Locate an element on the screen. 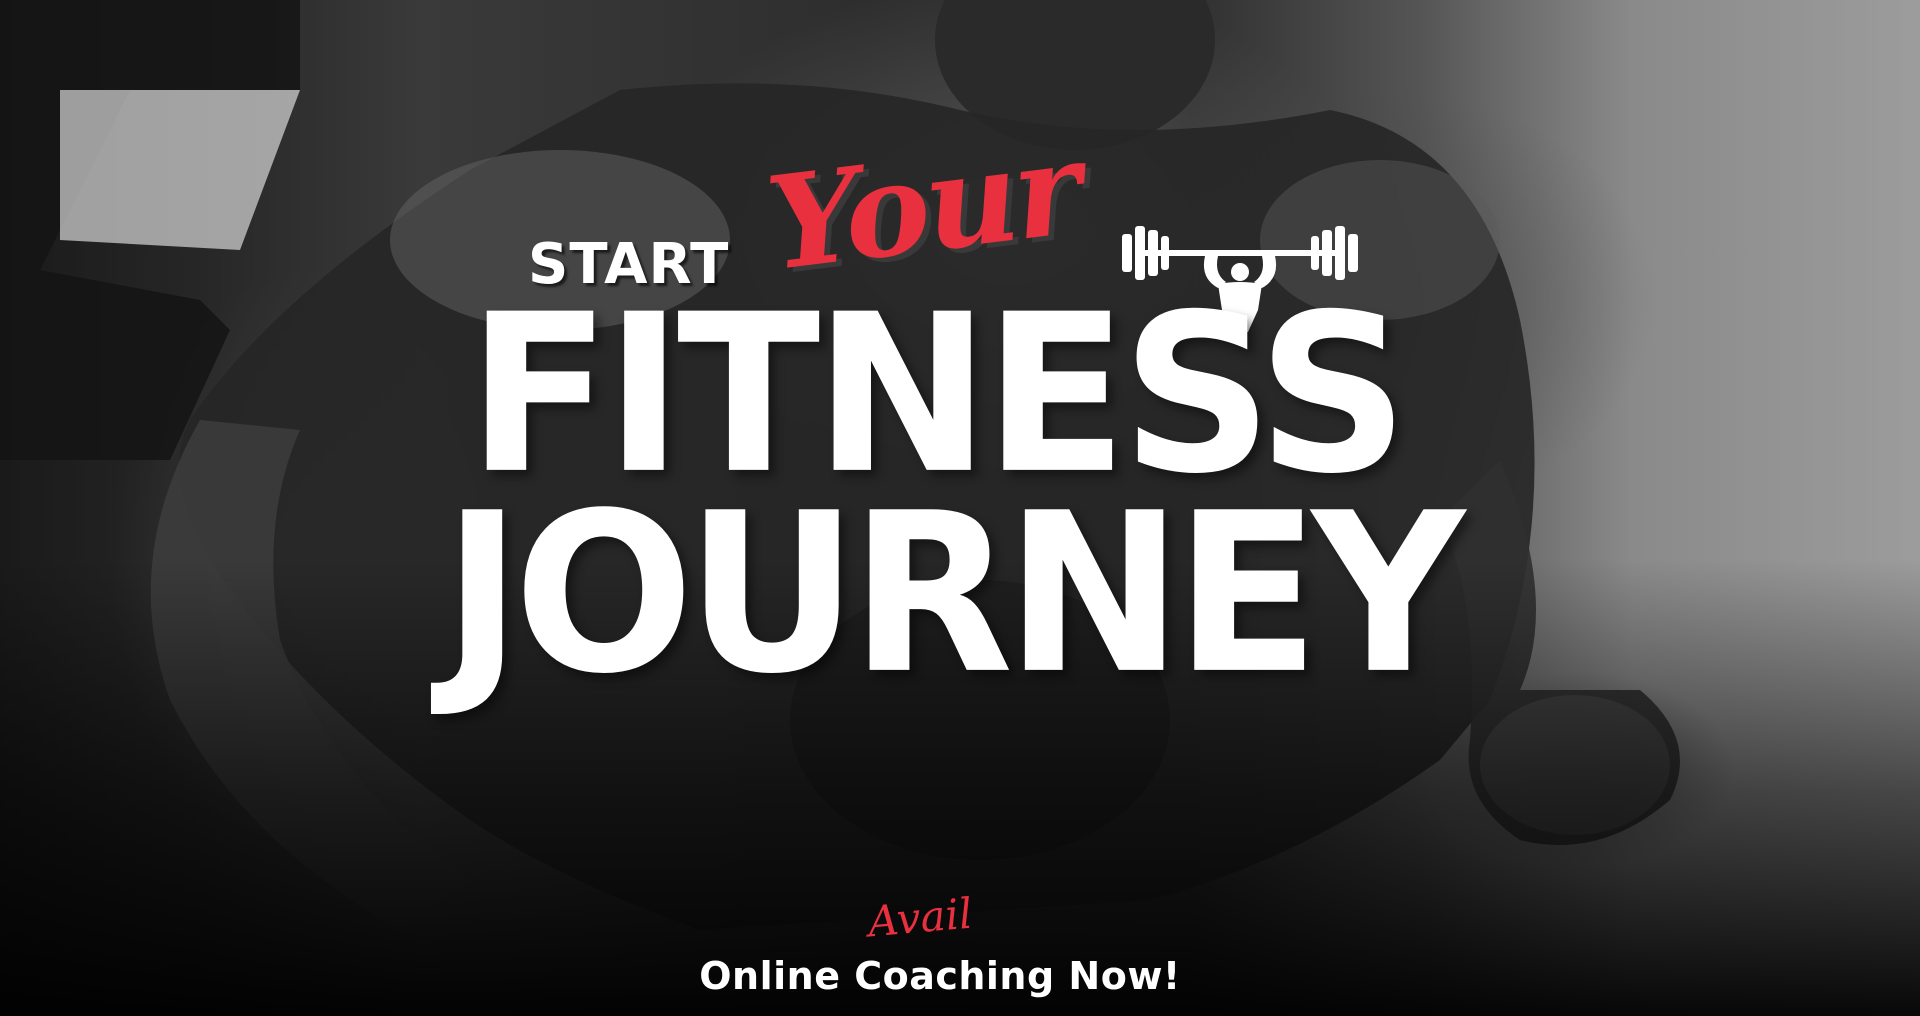 Image resolution: width=1920 pixels, height=1016 pixels. cta-script-accent: Avail is located at coordinates (920, 917).